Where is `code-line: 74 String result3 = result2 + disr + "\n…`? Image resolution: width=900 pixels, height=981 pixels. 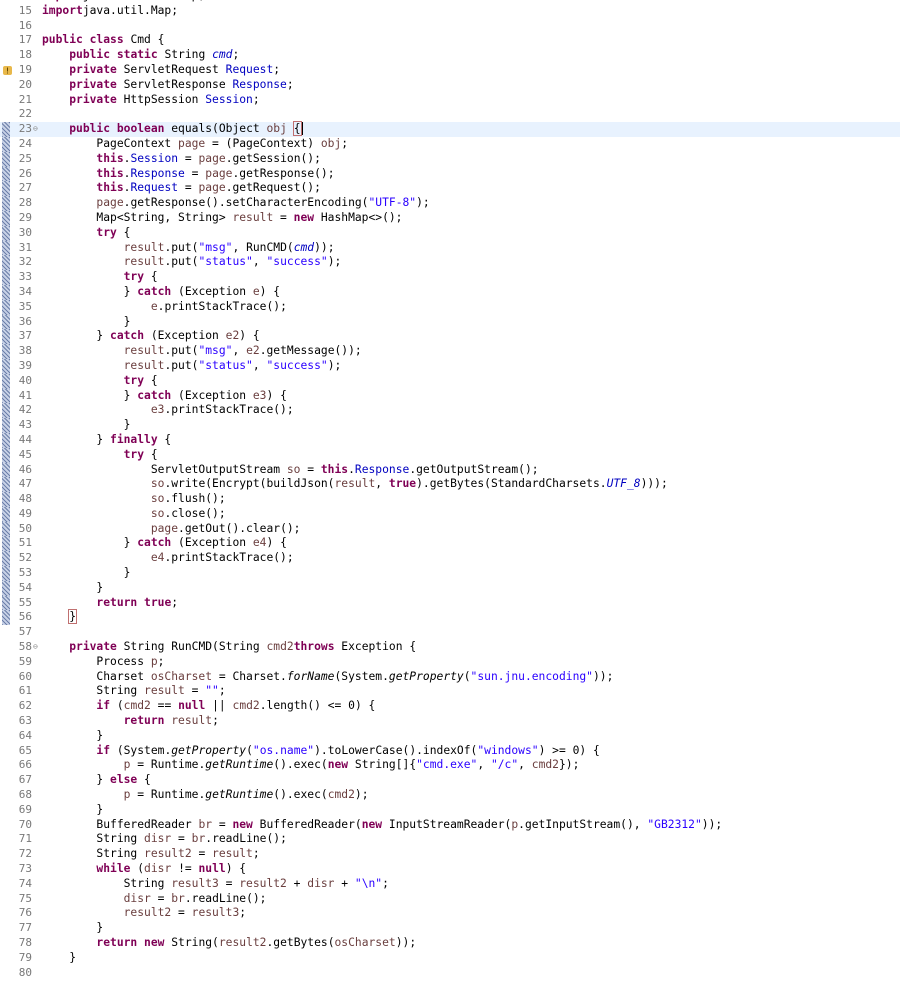 code-line: 74 String result3 = result2 + disr + "\n… is located at coordinates (450, 884).